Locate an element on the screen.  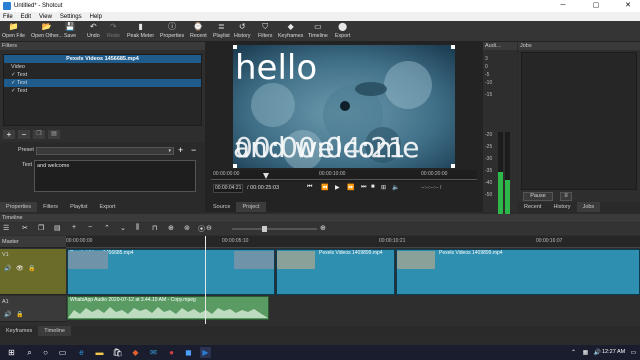
toolbar-save-button: 💾 Save is located at coordinates (70, 31).